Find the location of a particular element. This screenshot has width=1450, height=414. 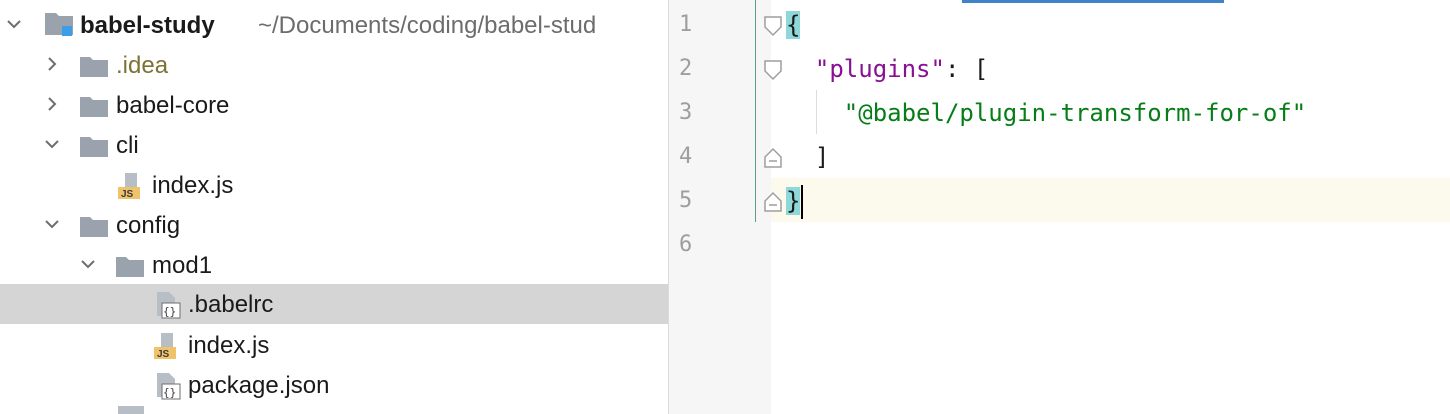

code-line-5: } is located at coordinates (795, 201).